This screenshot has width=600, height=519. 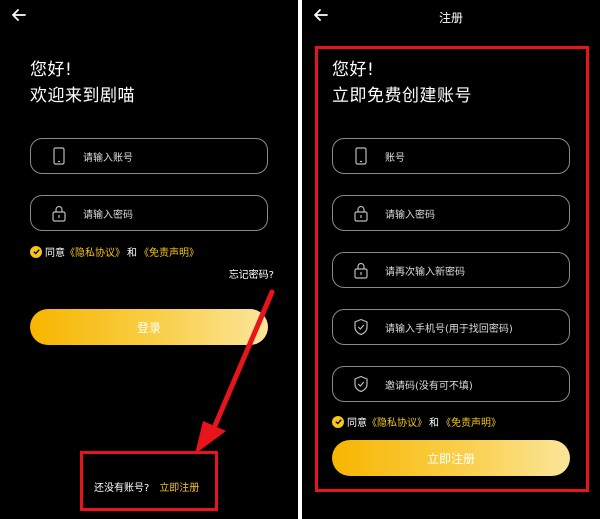 What do you see at coordinates (108, 215) in the screenshot?
I see `password-placeholder: 请输入密码` at bounding box center [108, 215].